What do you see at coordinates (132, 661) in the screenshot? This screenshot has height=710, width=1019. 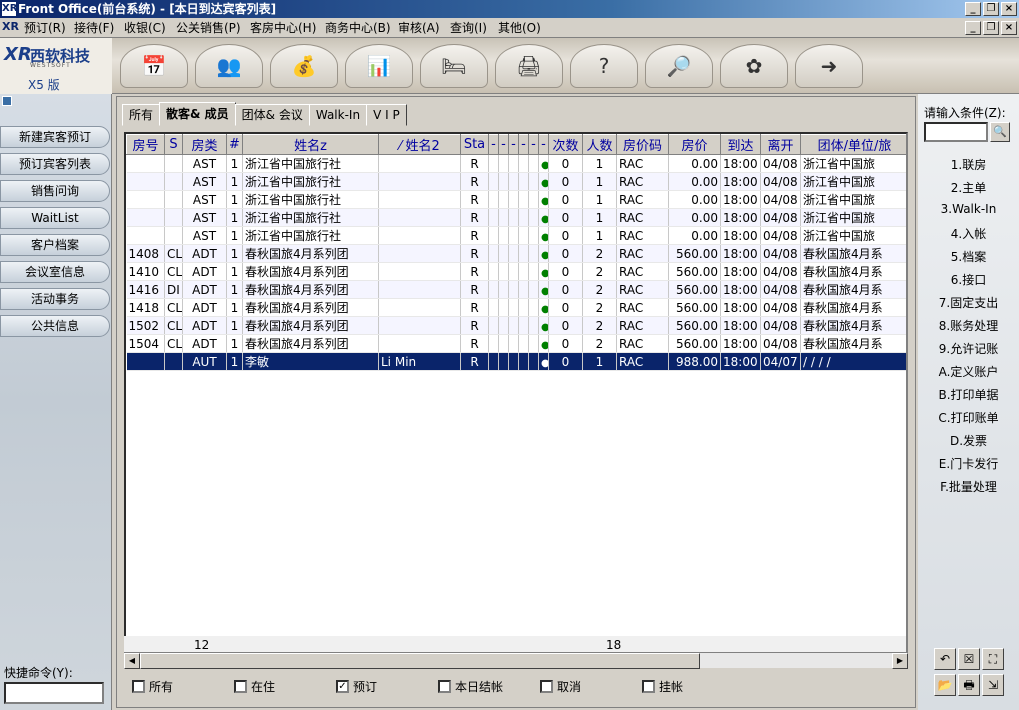 I see `scroll-left-icon: ◀` at bounding box center [132, 661].